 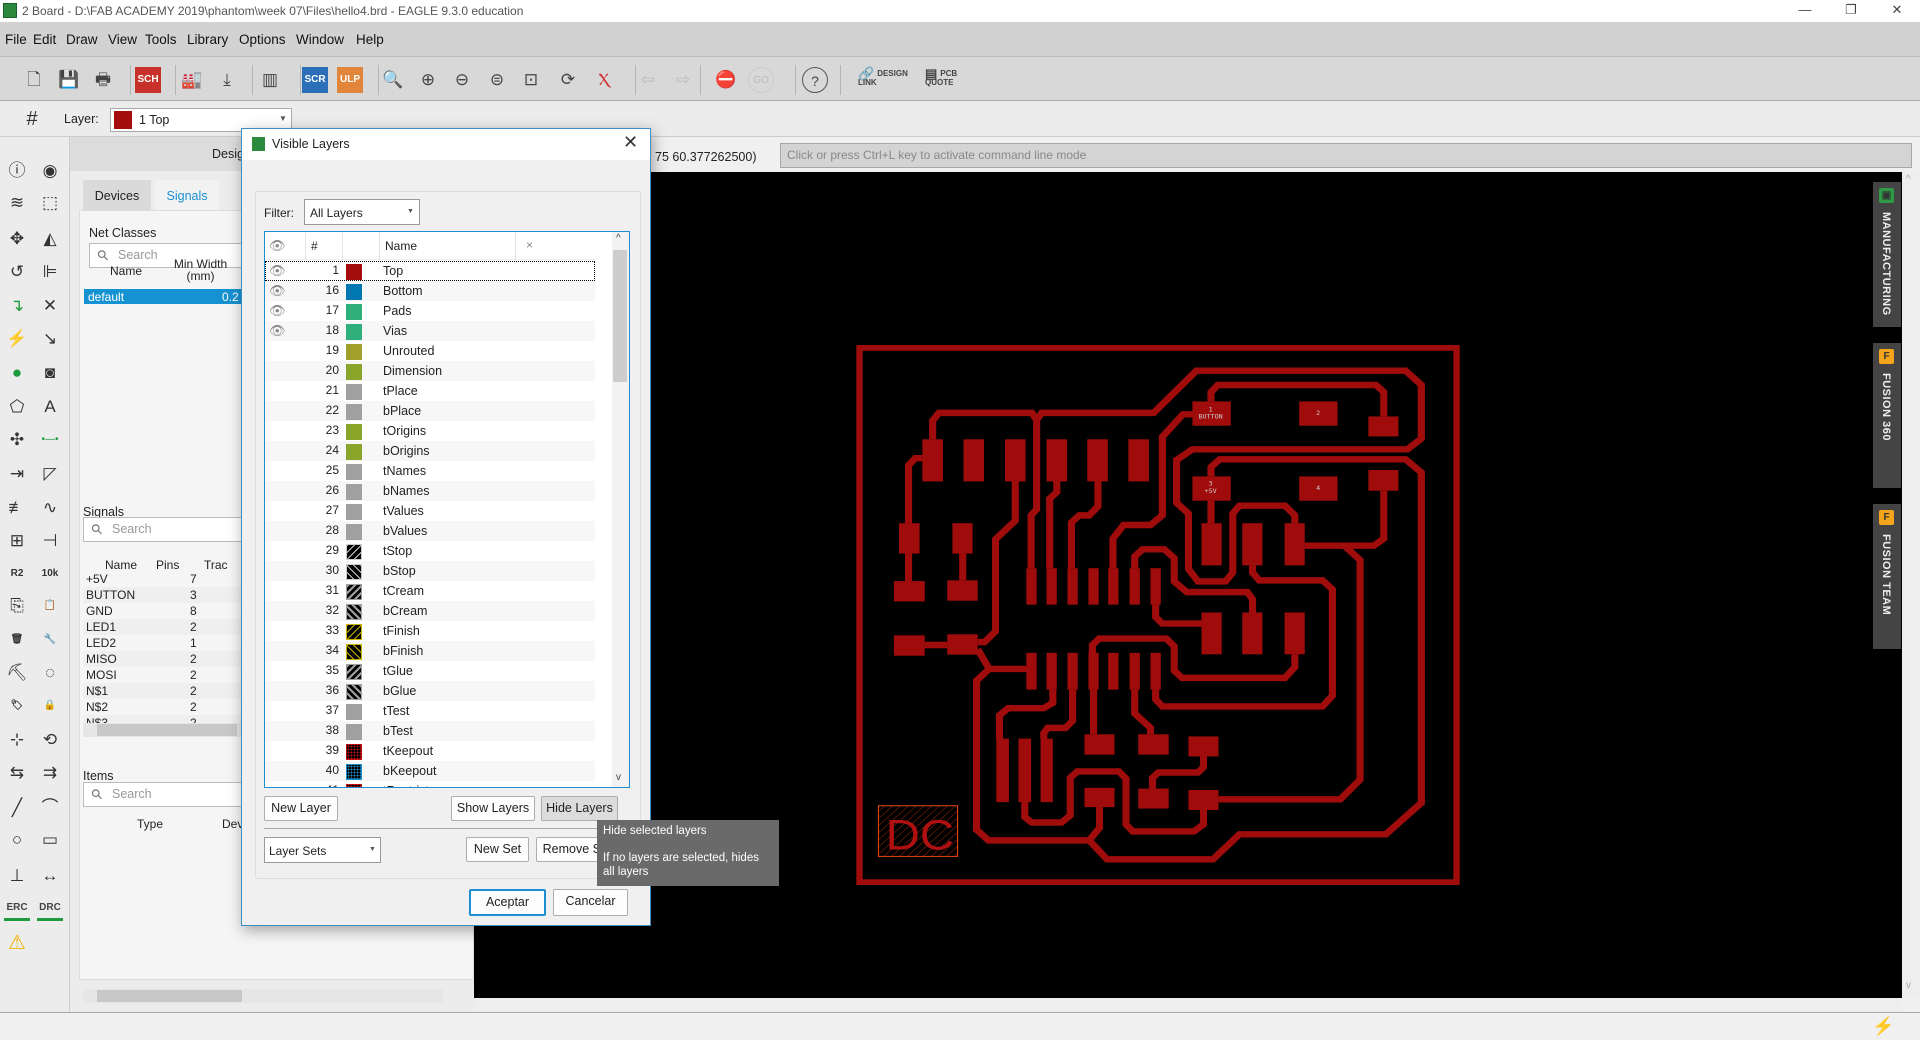 What do you see at coordinates (117, 196) in the screenshot?
I see `tab-devices: Devices` at bounding box center [117, 196].